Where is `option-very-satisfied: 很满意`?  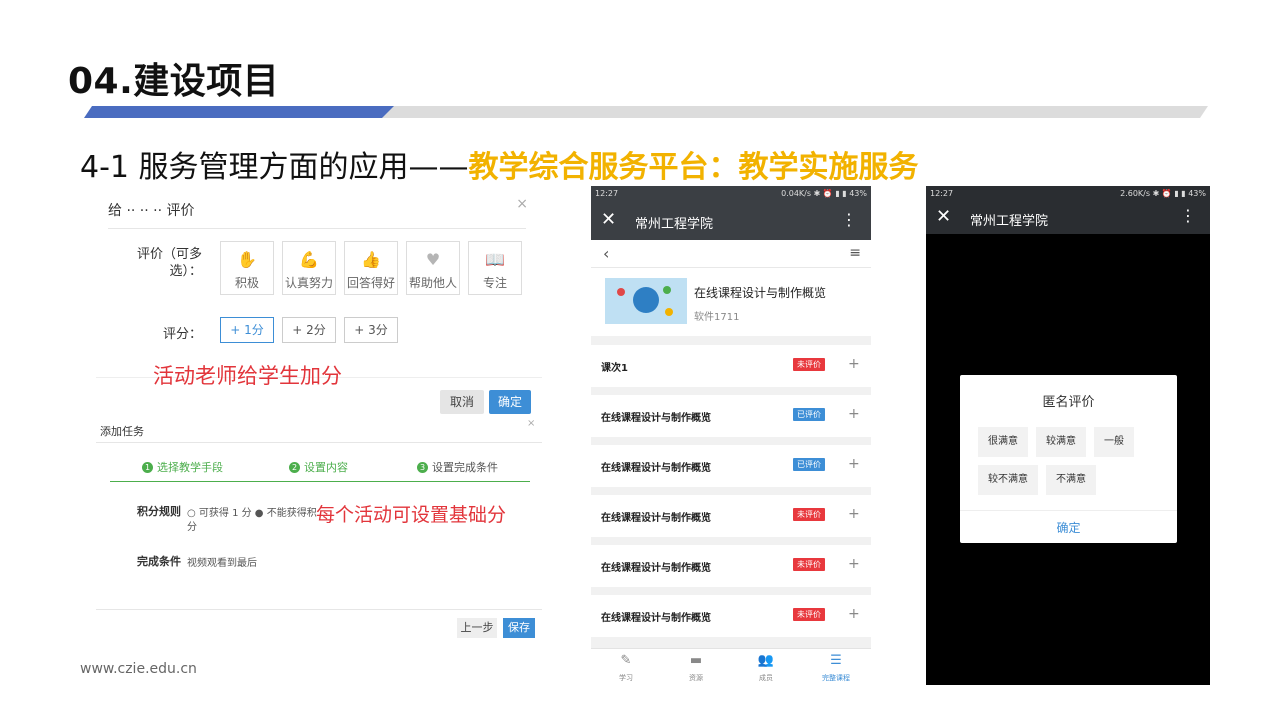
option-very-satisfied: 很满意 is located at coordinates (1003, 442).